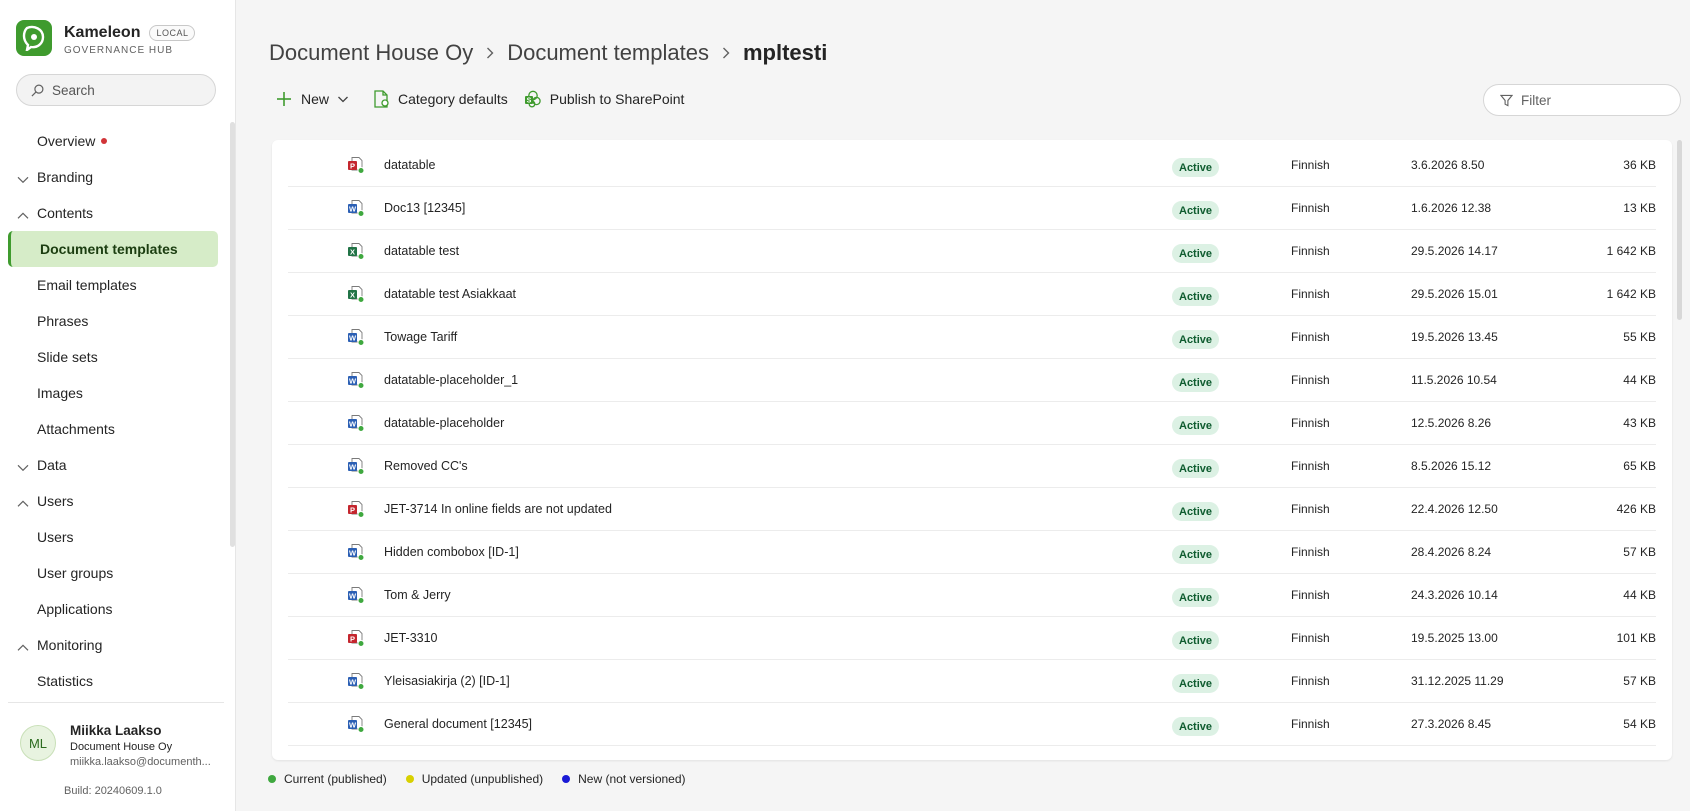 This screenshot has width=1690, height=811. What do you see at coordinates (608, 53) in the screenshot?
I see `breadcrumb-section: Document templates` at bounding box center [608, 53].